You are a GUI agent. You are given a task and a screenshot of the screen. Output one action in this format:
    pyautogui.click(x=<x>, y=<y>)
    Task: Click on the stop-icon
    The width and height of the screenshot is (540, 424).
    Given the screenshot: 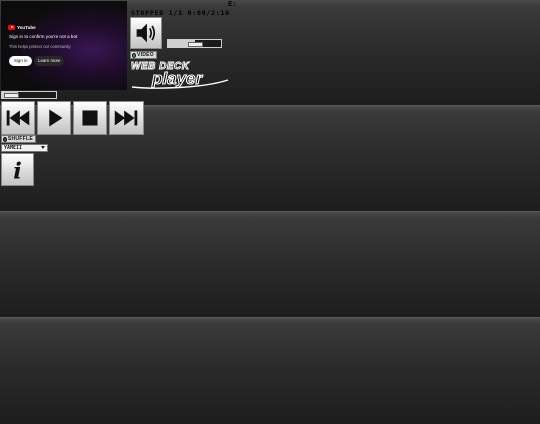 What is the action you would take?
    pyautogui.click(x=90, y=118)
    